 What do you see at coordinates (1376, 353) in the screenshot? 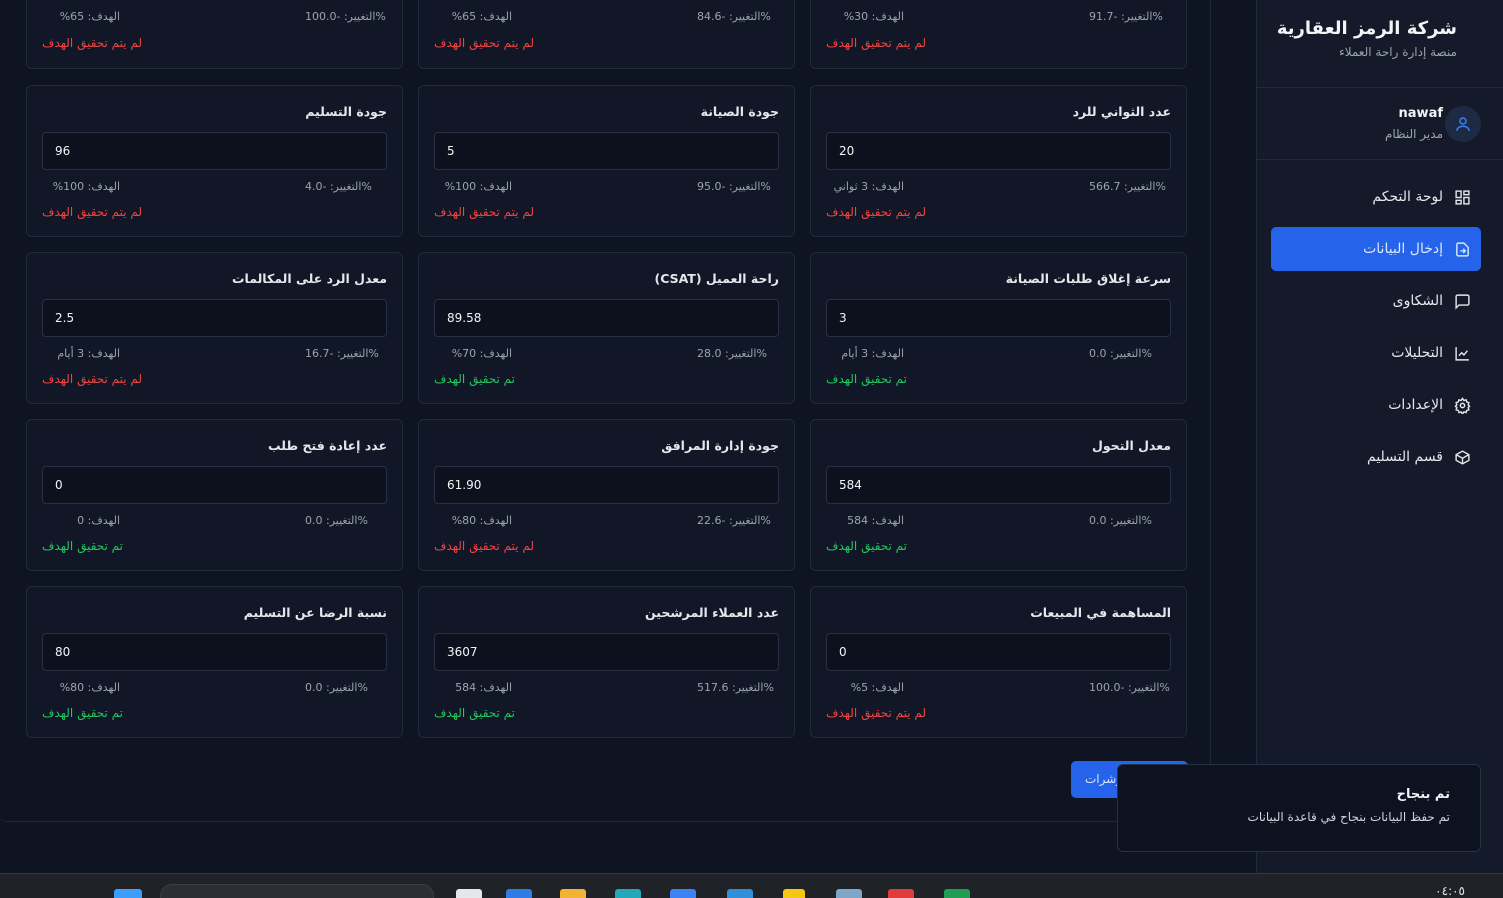
I see `sidebar-item-line-chart: التحليلات` at bounding box center [1376, 353].